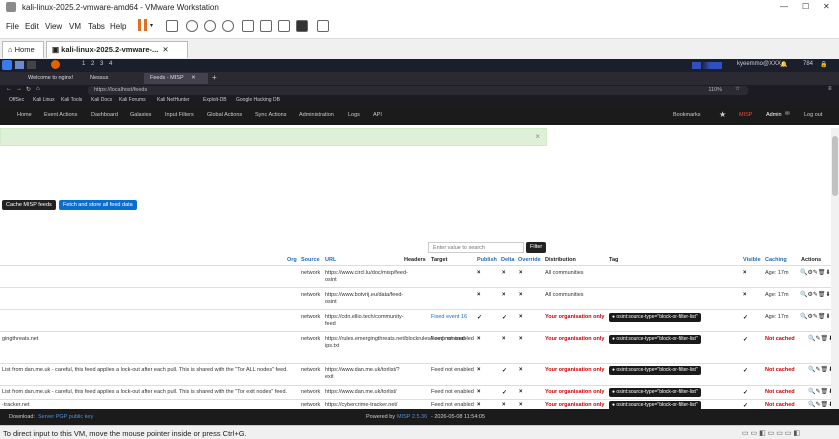  Describe the element at coordinates (224, 115) in the screenshot. I see `nav-global-actions: Global Actions` at that location.